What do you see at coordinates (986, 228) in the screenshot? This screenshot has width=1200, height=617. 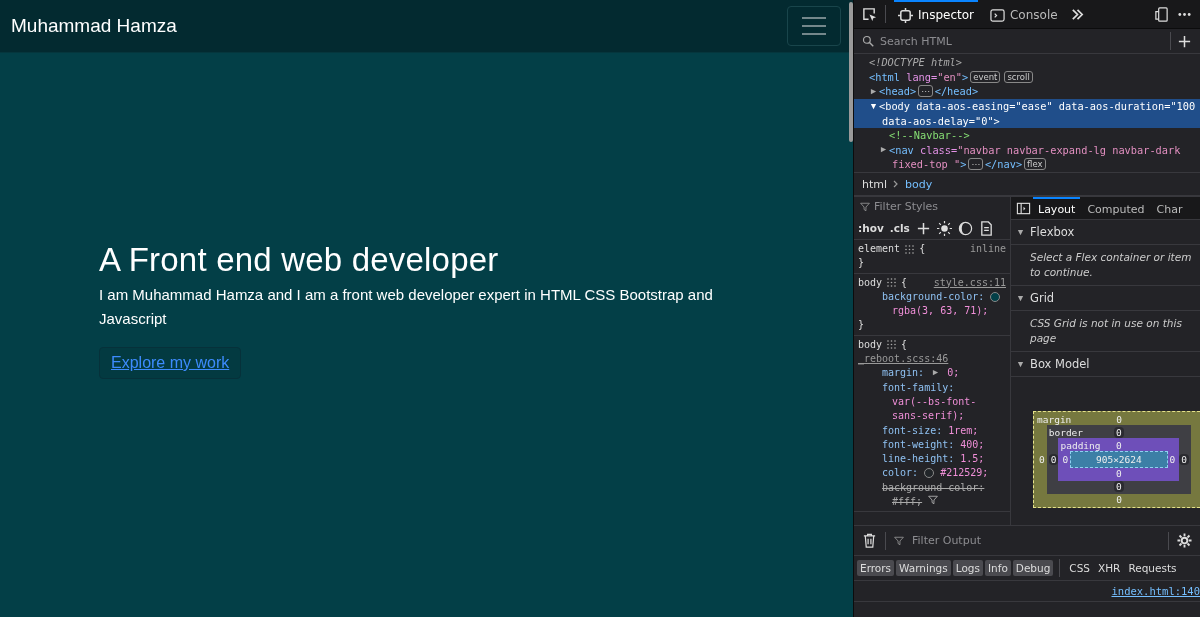 I see `document-icon` at bounding box center [986, 228].